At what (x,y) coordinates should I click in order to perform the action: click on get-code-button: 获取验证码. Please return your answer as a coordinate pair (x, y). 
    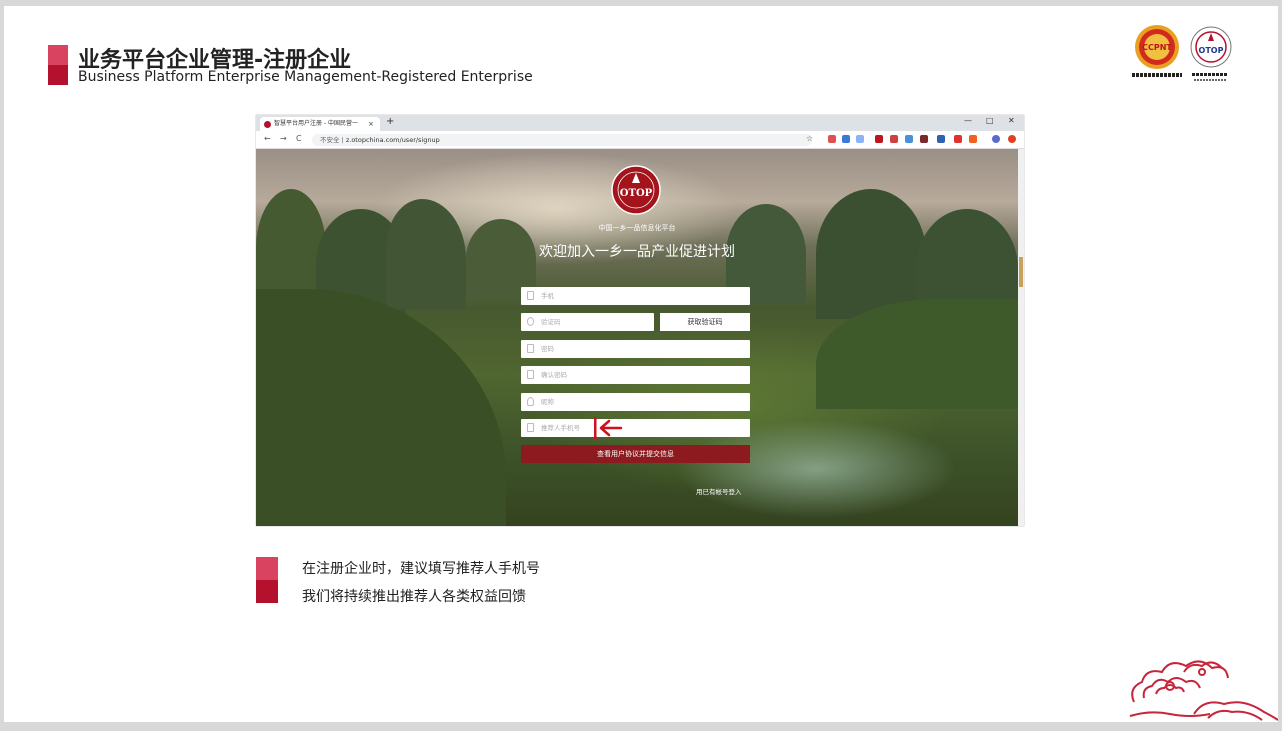
    Looking at the image, I should click on (705, 322).